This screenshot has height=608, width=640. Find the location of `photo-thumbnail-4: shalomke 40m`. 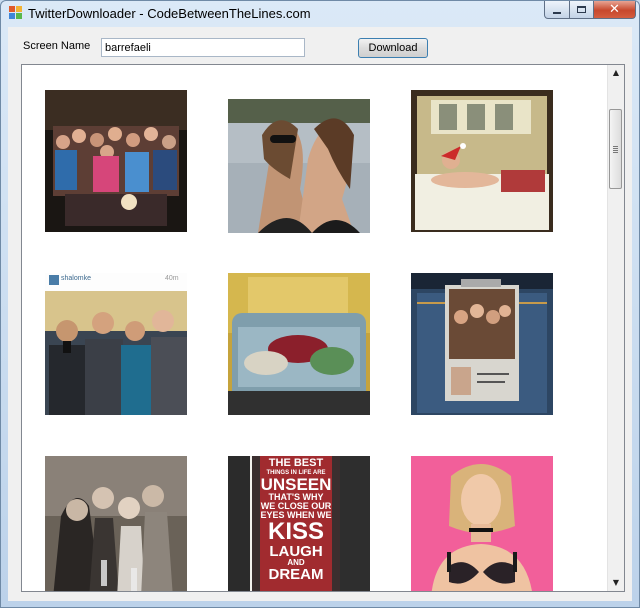

photo-thumbnail-4: shalomke 40m is located at coordinates (116, 344).